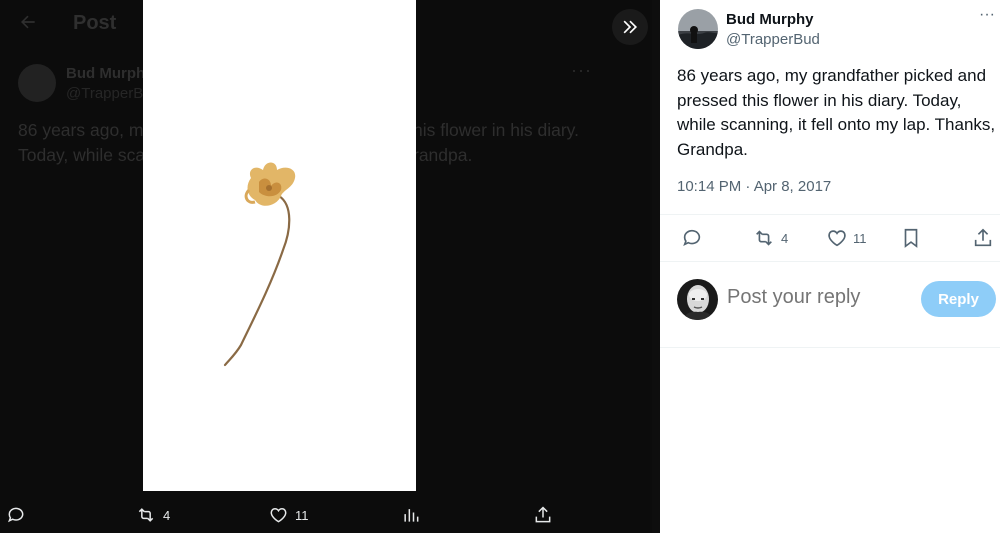  I want to click on views-button, so click(411, 515).